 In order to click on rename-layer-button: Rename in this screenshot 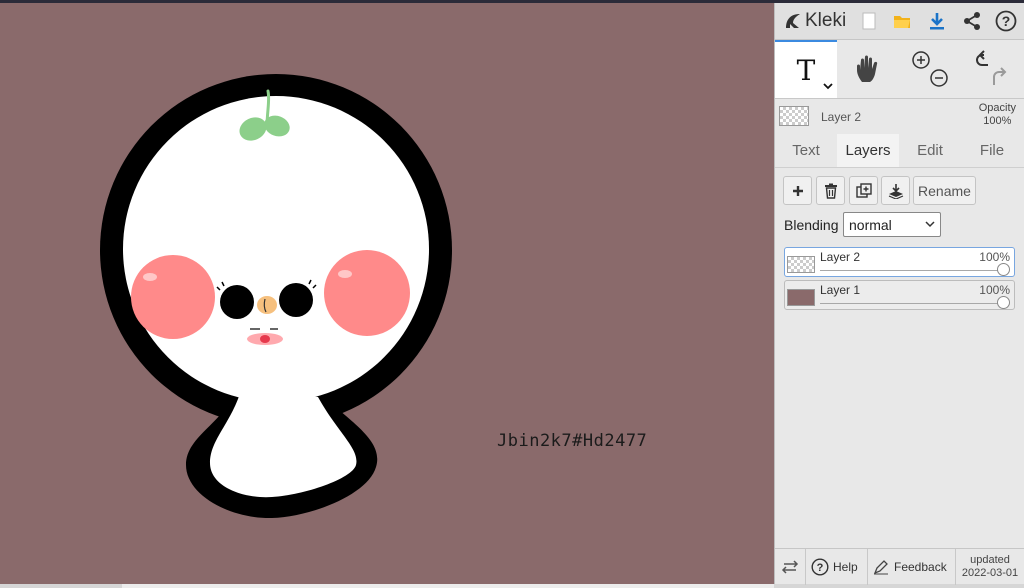, I will do `click(944, 190)`.